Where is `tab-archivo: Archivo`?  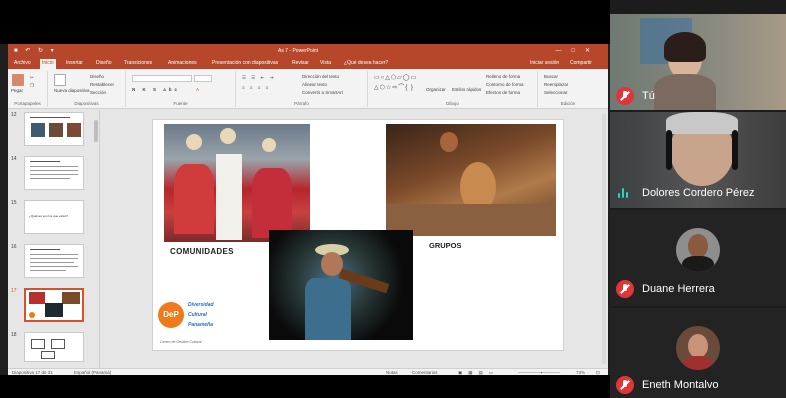
tab-archivo: Archivo is located at coordinates (22, 63).